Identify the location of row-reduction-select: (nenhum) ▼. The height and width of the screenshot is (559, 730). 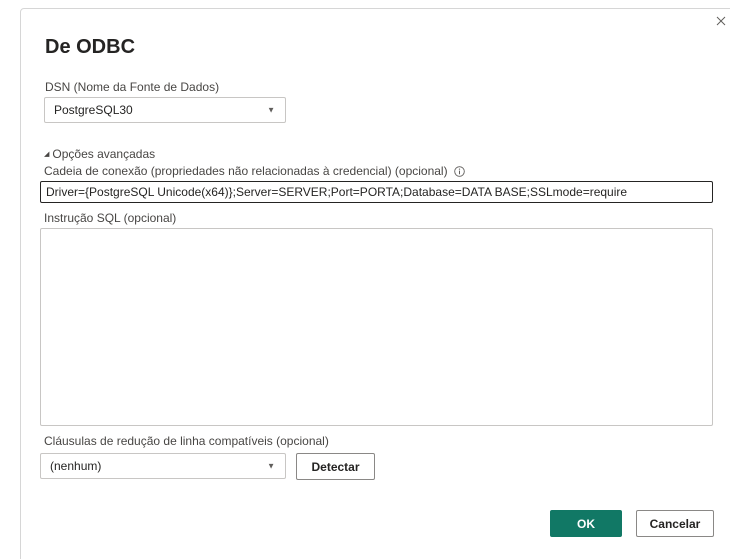
(163, 466).